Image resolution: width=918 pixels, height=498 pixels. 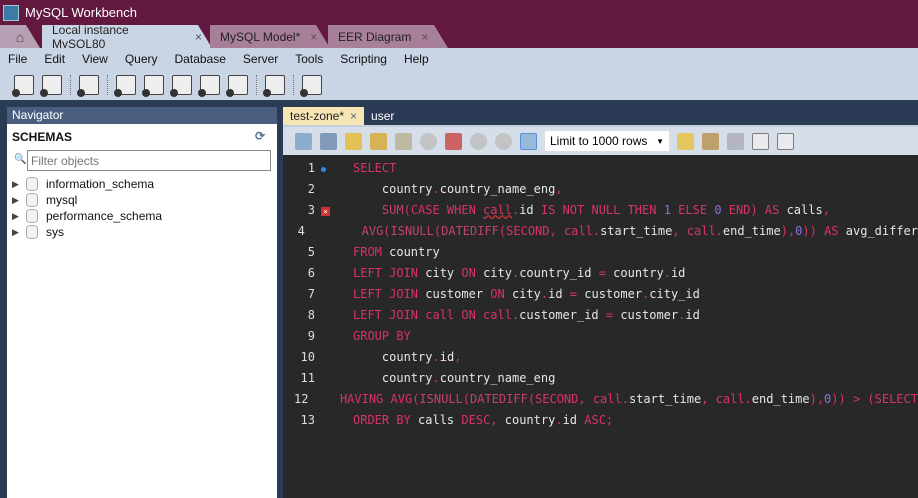 What do you see at coordinates (403, 141) in the screenshot?
I see `explain-icon` at bounding box center [403, 141].